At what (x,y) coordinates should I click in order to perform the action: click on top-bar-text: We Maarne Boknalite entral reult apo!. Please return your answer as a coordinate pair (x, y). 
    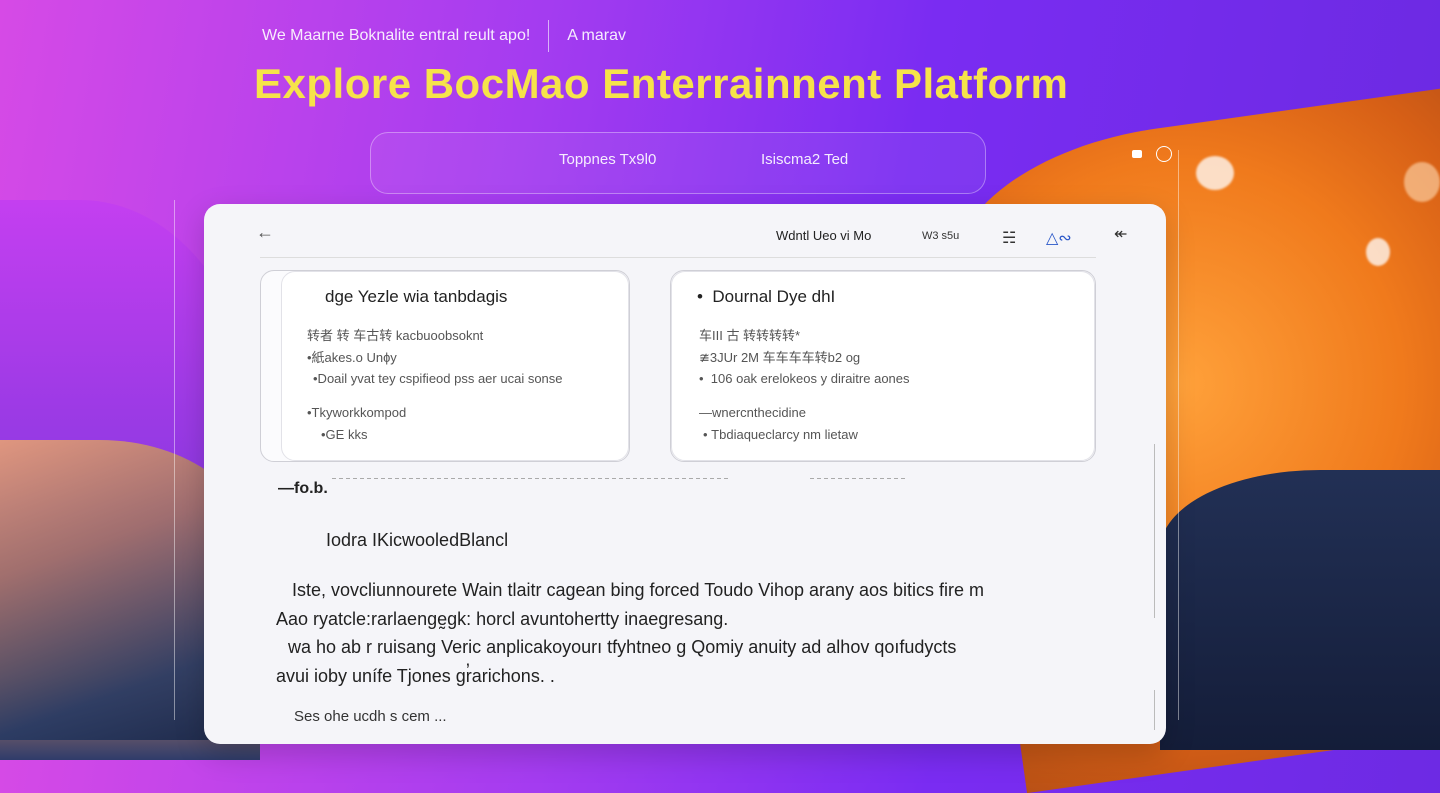
    Looking at the image, I should click on (396, 35).